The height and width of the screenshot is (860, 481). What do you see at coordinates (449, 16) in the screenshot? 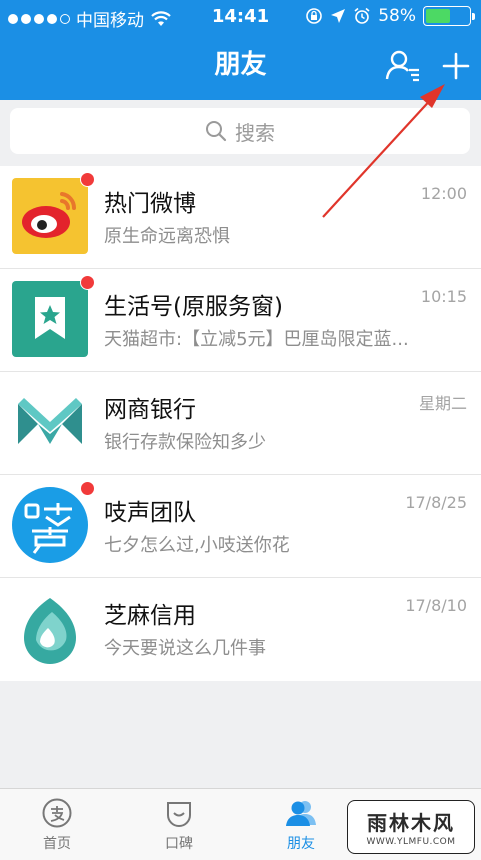
I see `battery-icon` at bounding box center [449, 16].